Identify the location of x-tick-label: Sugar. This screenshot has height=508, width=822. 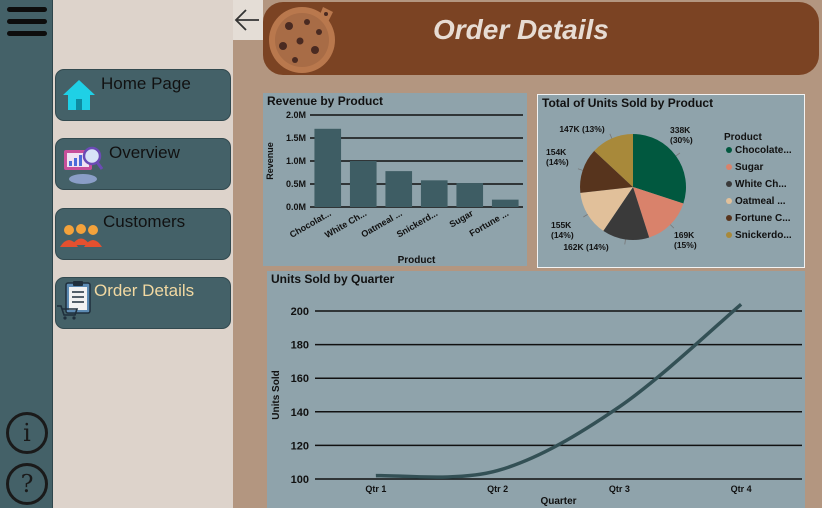
(462, 219).